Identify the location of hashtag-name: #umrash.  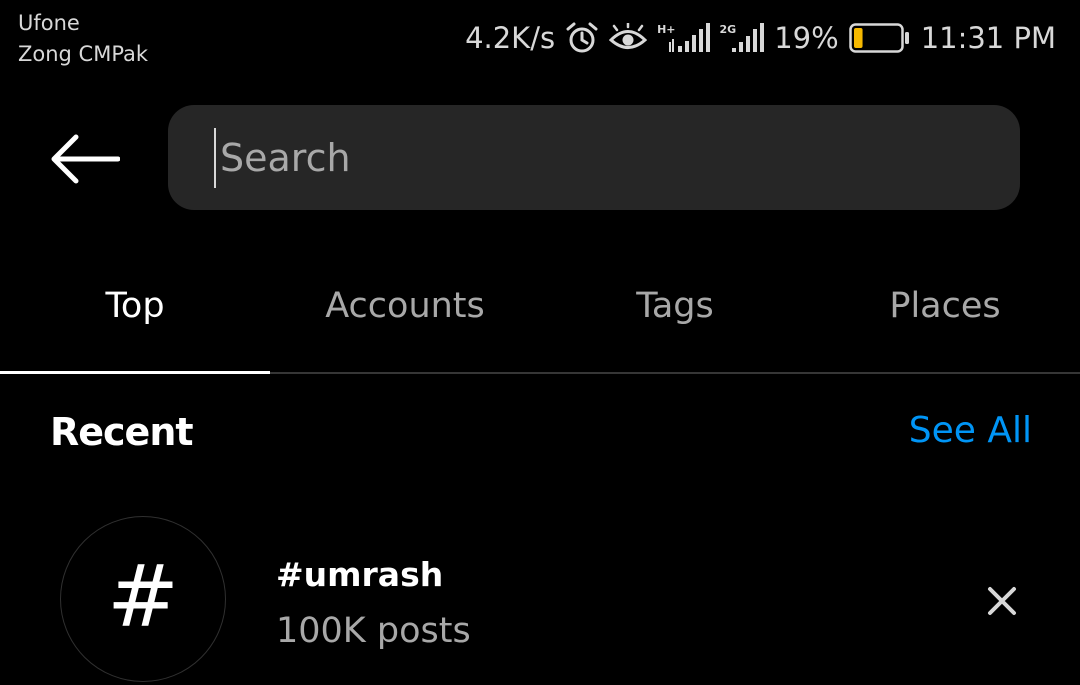
(360, 574).